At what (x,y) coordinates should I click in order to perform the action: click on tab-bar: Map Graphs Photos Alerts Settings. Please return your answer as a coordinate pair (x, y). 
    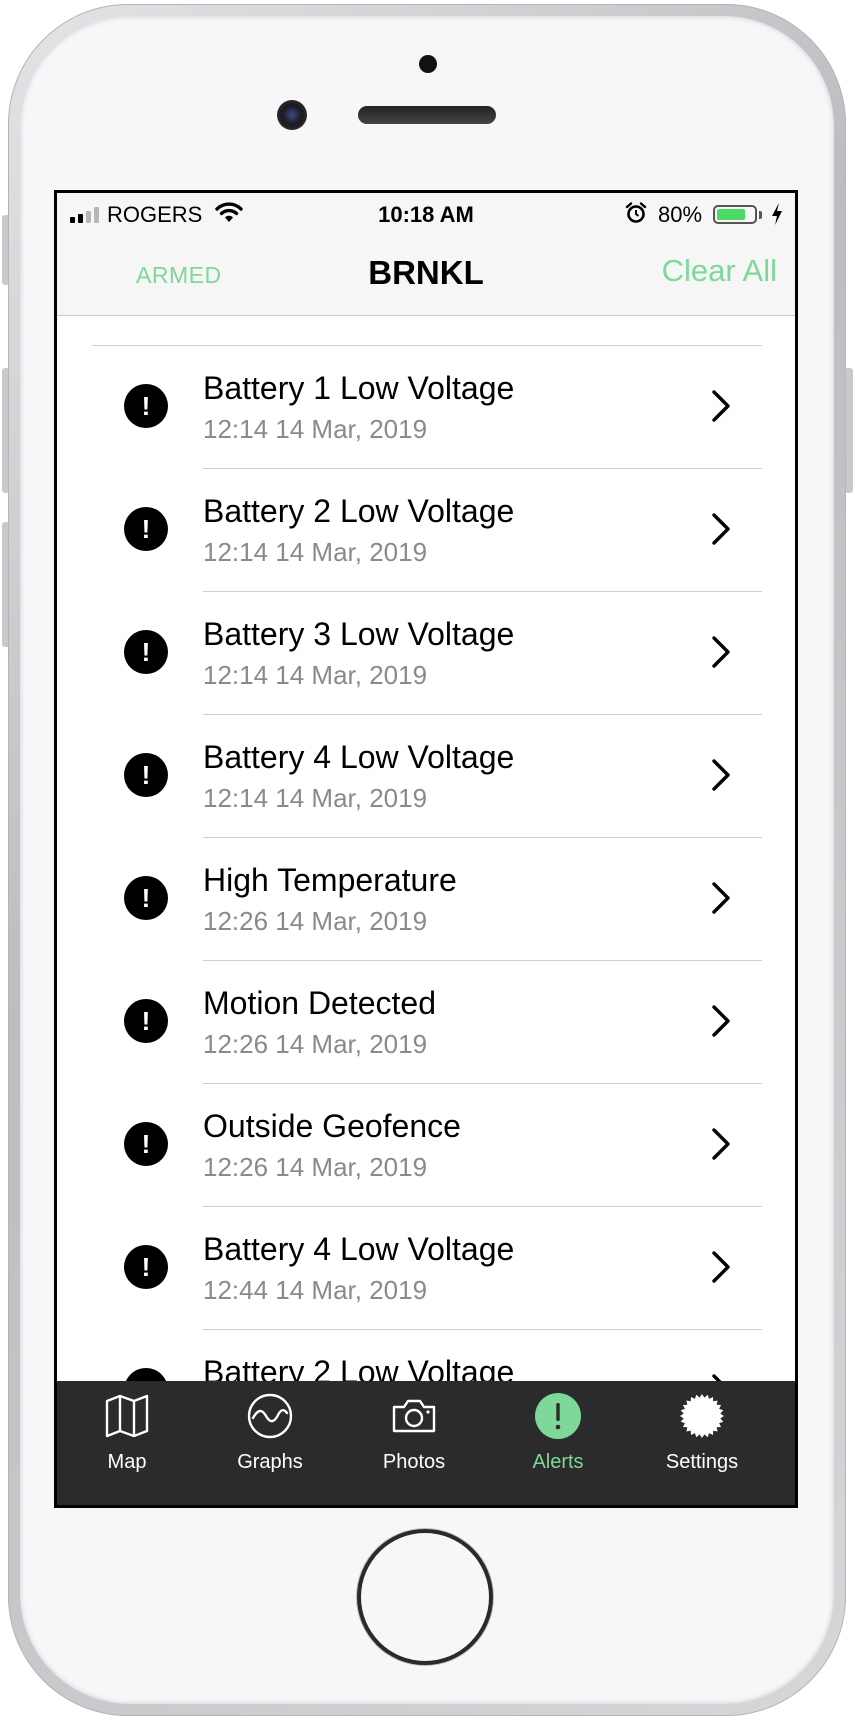
    Looking at the image, I should click on (426, 1443).